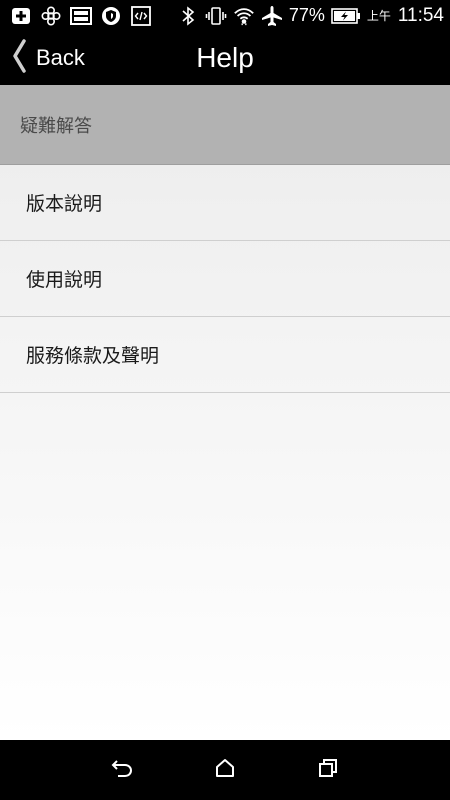  I want to click on settings-flower-icon, so click(51, 16).